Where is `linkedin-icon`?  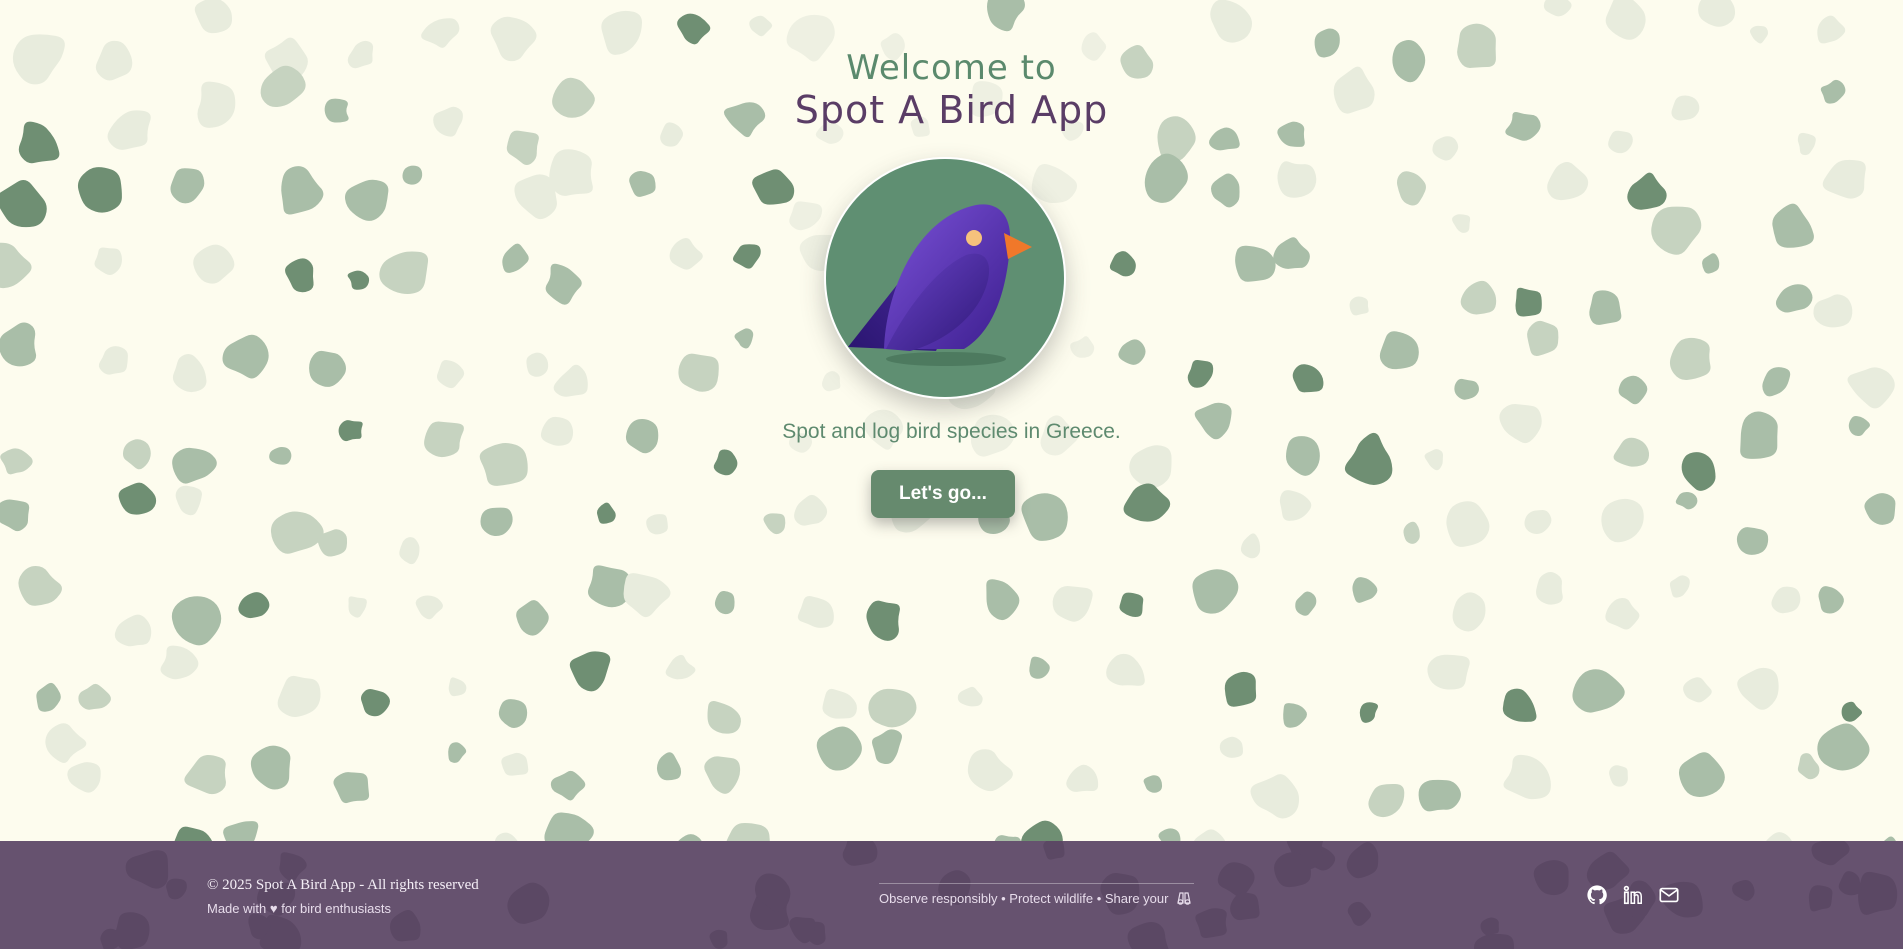
linkedin-icon is located at coordinates (1633, 895).